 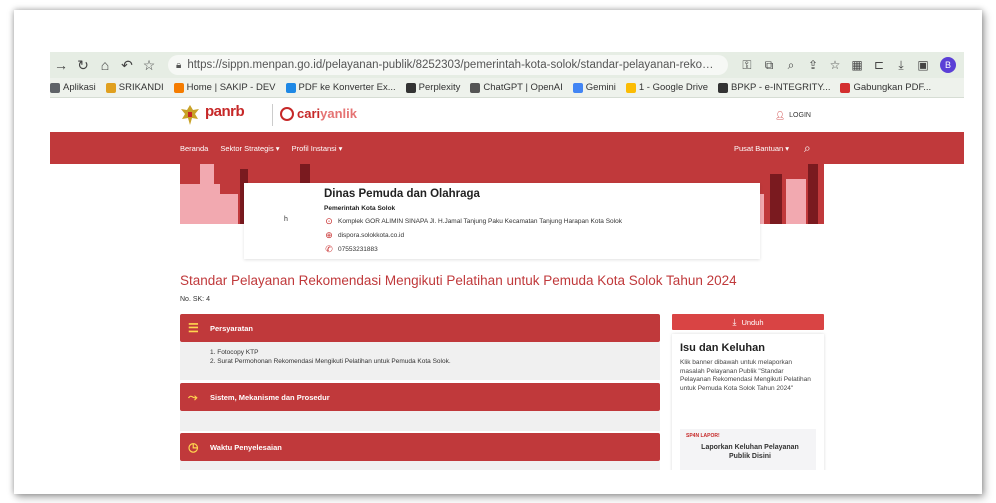 I want to click on bookmark-item: Aplikasi, so click(x=73, y=87).